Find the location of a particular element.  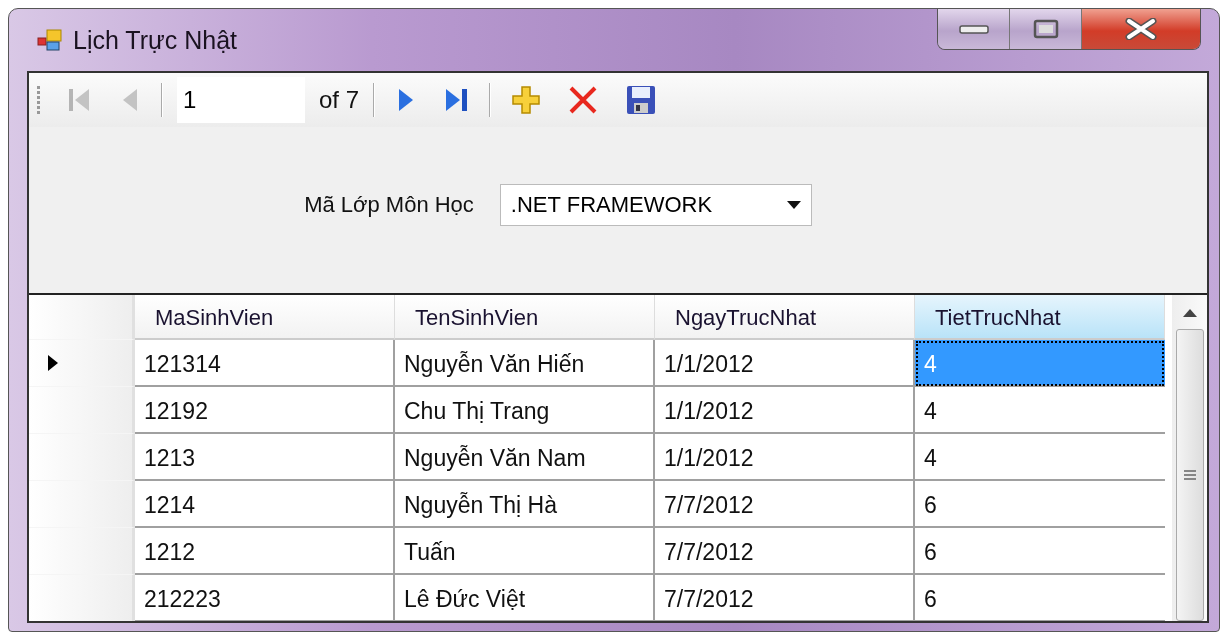

class-dropdown: .NET FRAMEWORK is located at coordinates (655, 205).